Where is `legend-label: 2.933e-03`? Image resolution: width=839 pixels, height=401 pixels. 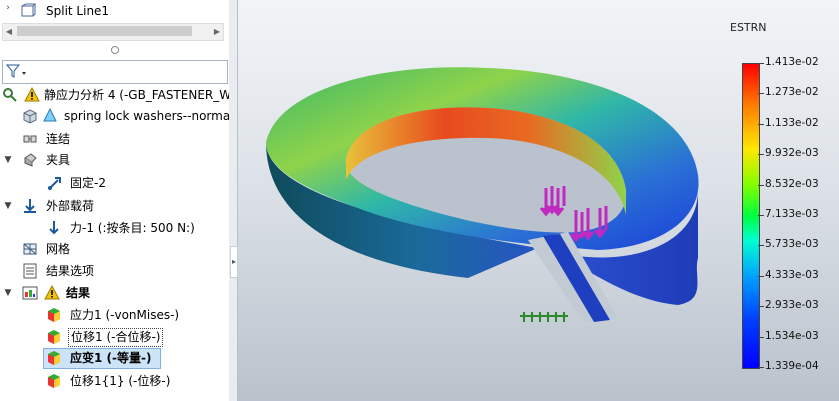 legend-label: 2.933e-03 is located at coordinates (792, 305).